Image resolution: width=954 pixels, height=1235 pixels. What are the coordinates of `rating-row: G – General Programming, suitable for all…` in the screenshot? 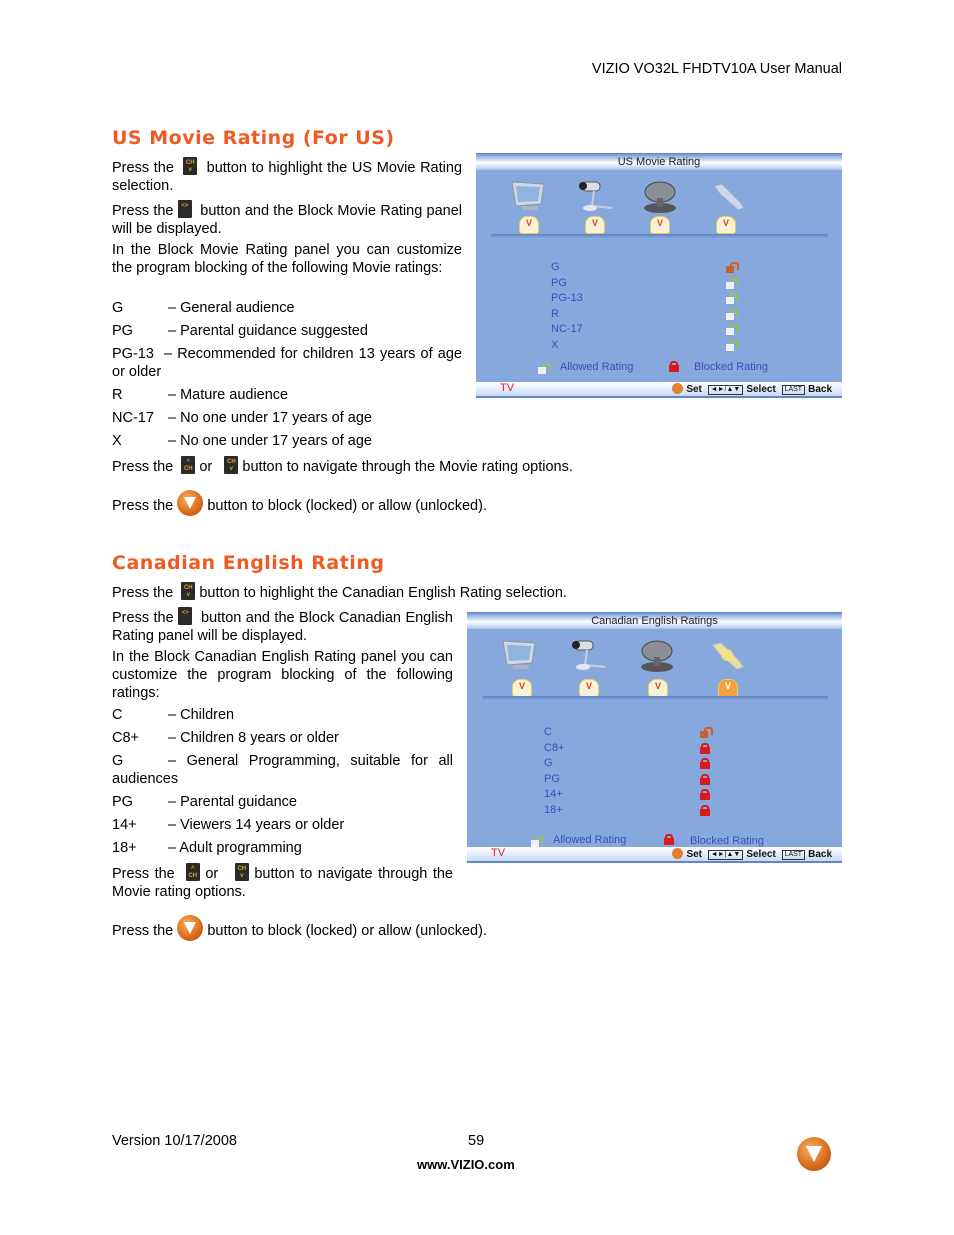 It's located at (282, 770).